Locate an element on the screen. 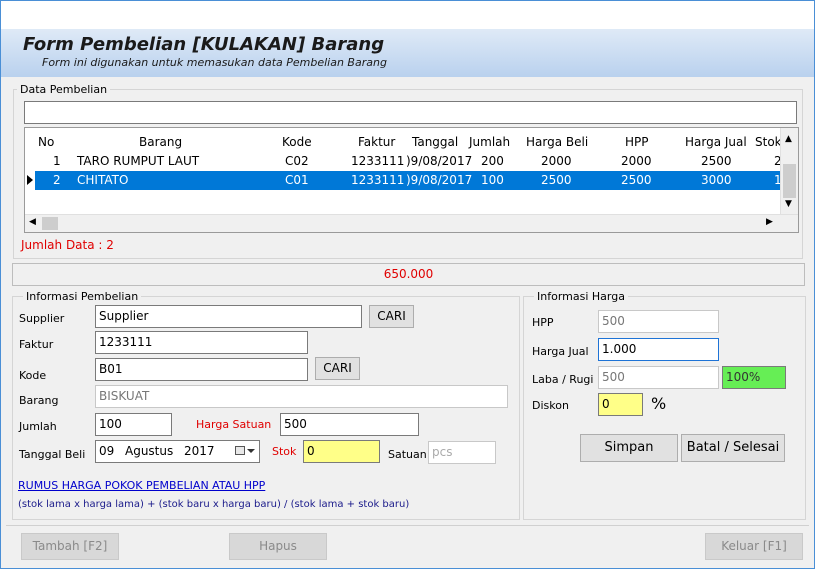  vertical-scrollbar: ▲ ▼ is located at coordinates (789, 171).